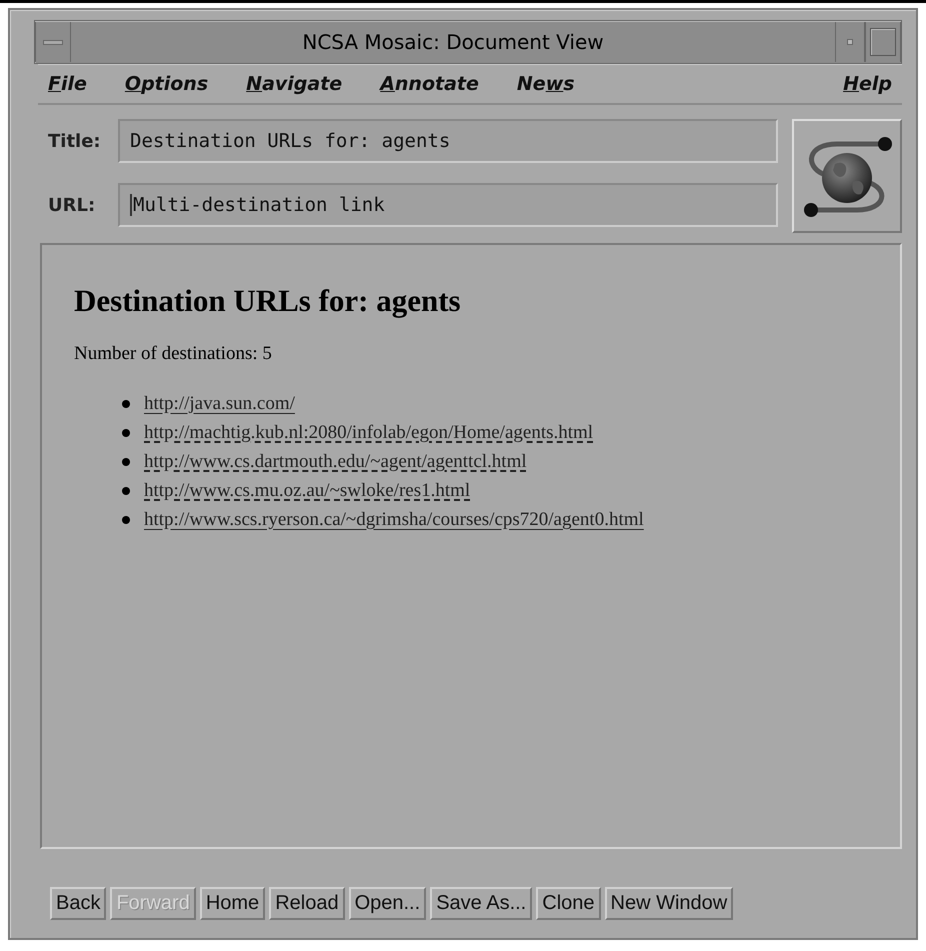 Image resolution: width=926 pixels, height=951 pixels. What do you see at coordinates (307, 491) in the screenshot?
I see `link: http://www.cs.mu.oz.au/~swloke/res1.html` at bounding box center [307, 491].